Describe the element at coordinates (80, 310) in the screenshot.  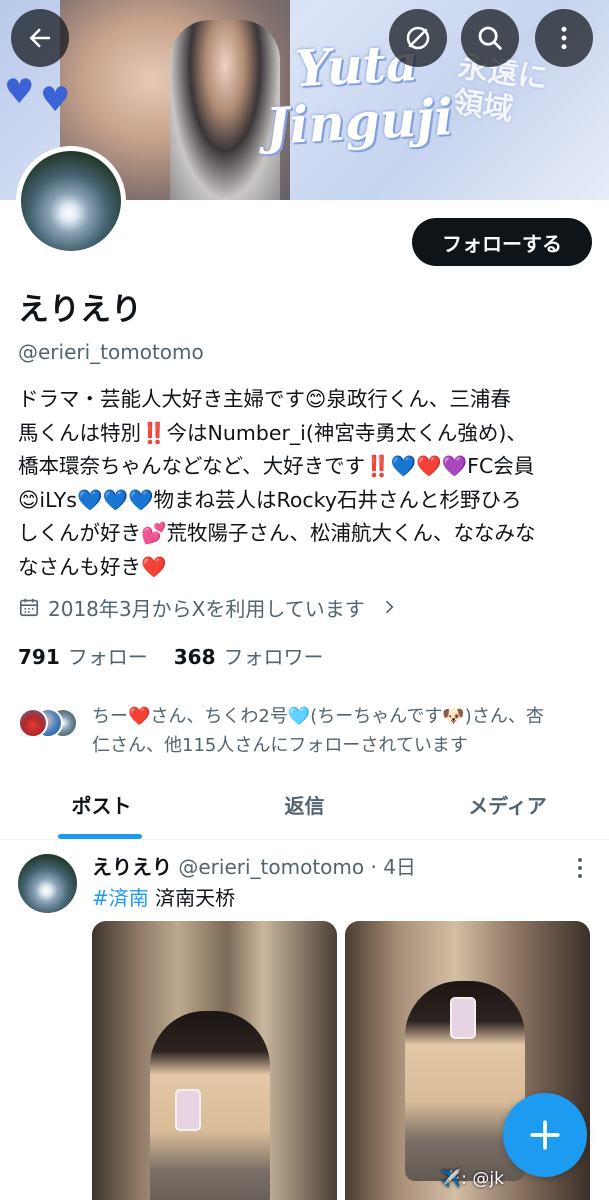
I see `profile-name: えりえり` at that location.